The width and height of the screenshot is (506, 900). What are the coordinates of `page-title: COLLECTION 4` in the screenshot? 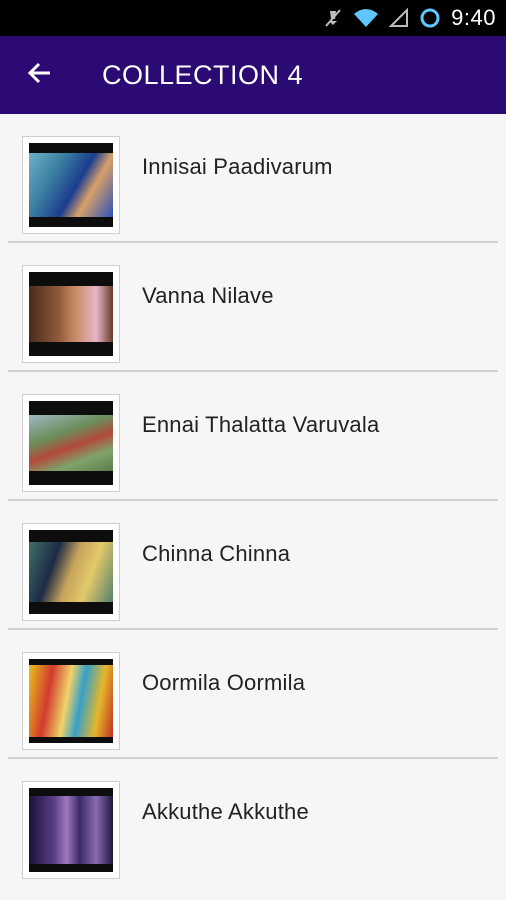 It's located at (203, 75).